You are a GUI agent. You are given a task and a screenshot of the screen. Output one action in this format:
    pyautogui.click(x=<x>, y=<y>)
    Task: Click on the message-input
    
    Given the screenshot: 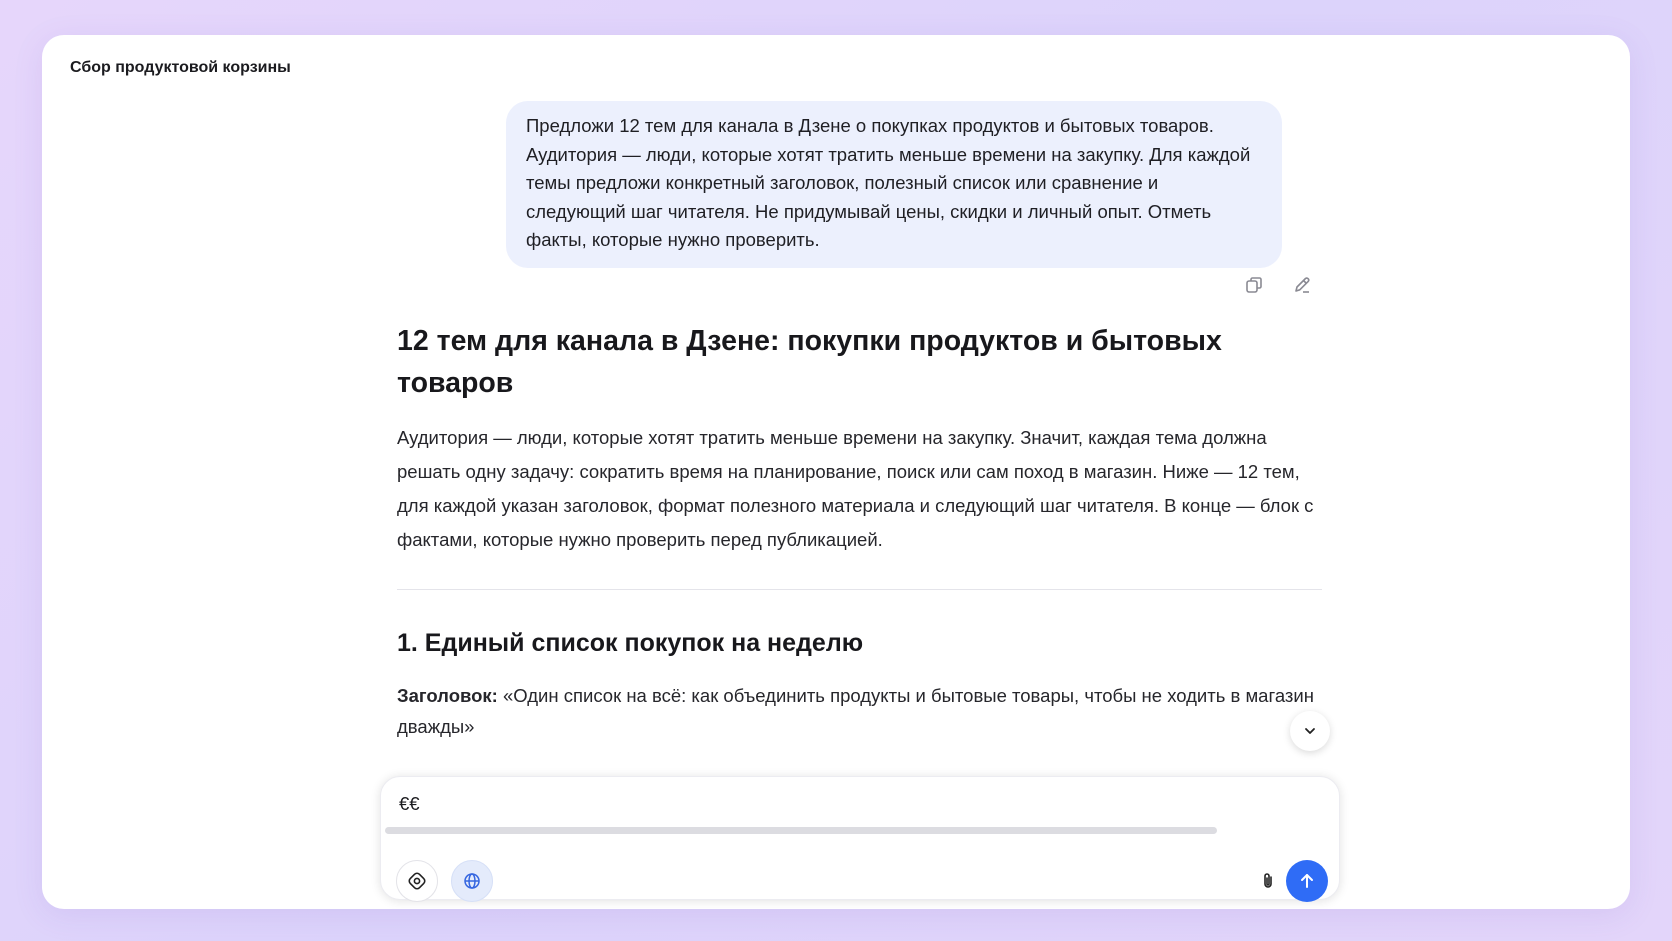 What is the action you would take?
    pyautogui.click(x=799, y=804)
    